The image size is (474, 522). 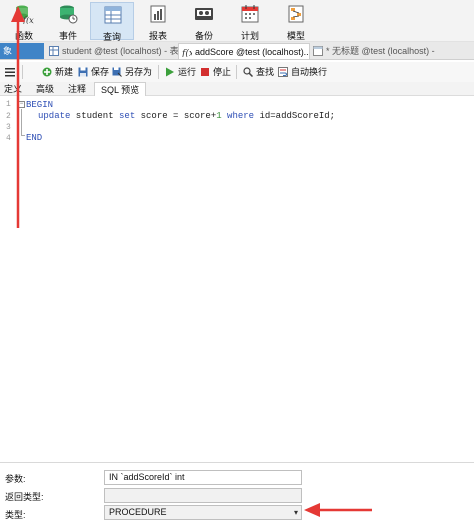 I want to click on save-button: 保存, so click(x=93, y=72).